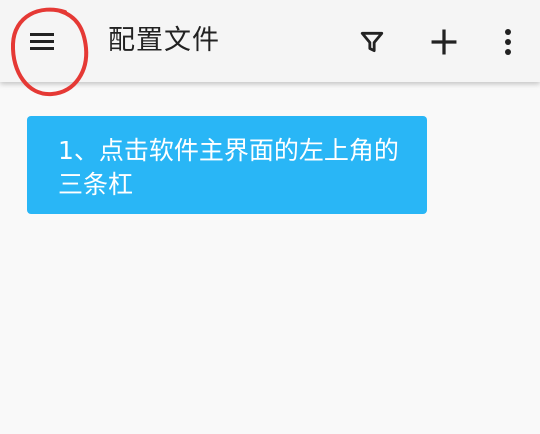 Image resolution: width=540 pixels, height=434 pixels. What do you see at coordinates (164, 40) in the screenshot?
I see `page-title: 配置文件` at bounding box center [164, 40].